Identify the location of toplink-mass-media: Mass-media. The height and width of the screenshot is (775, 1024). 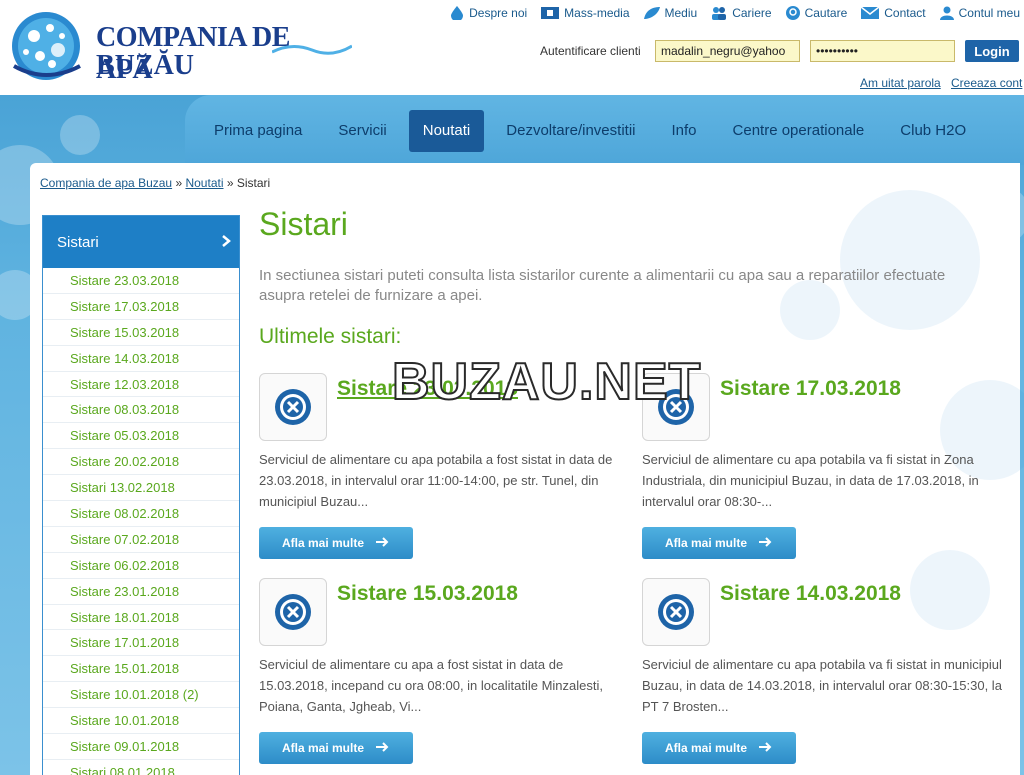
(585, 13).